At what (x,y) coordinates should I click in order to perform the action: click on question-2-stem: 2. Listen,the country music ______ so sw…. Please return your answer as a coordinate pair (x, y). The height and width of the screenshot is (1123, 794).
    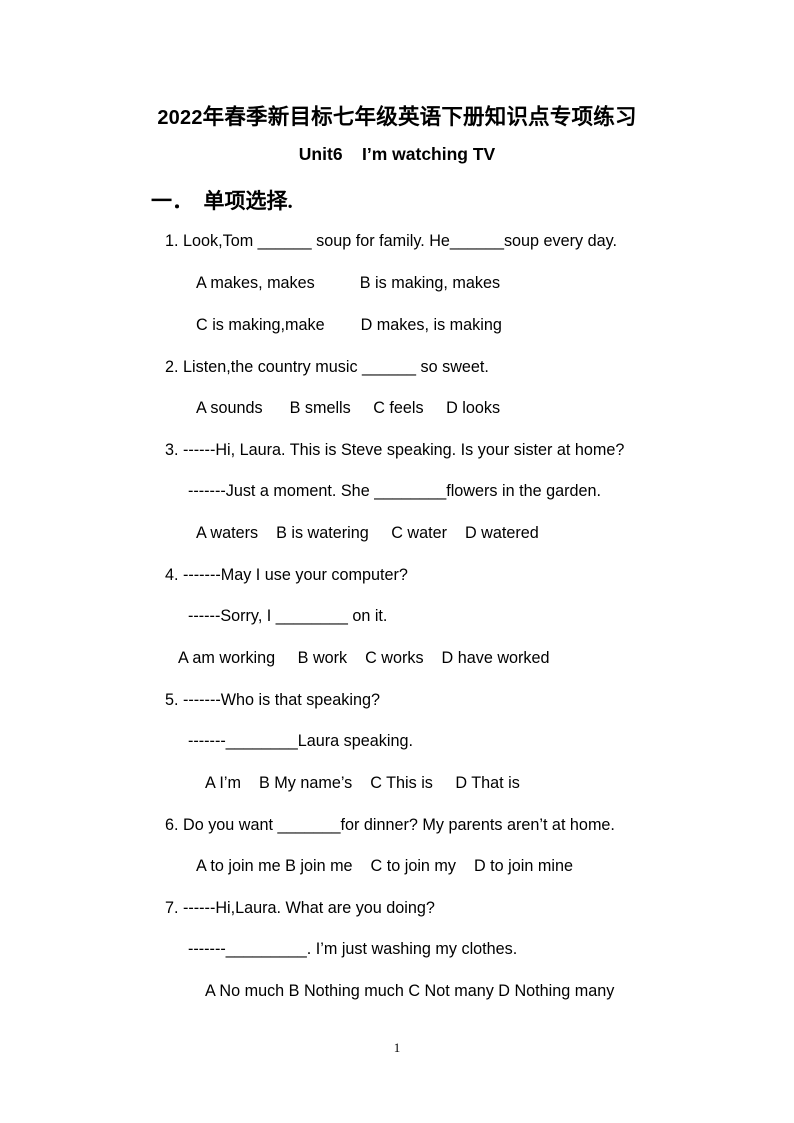
    Looking at the image, I should click on (327, 367).